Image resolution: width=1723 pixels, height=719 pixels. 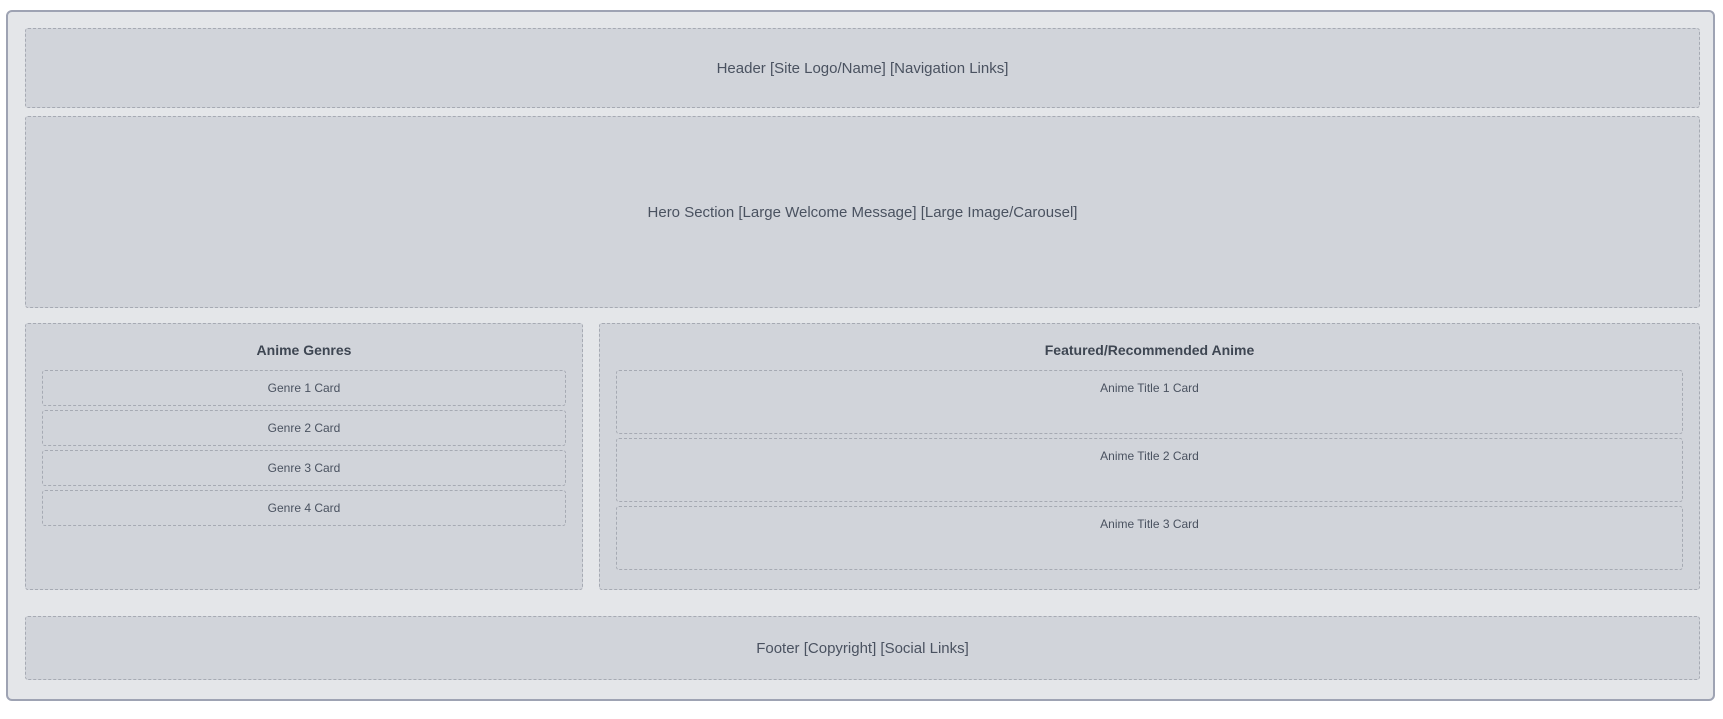 I want to click on featured-anime-title: Featured/Recommended Anime, so click(x=1149, y=350).